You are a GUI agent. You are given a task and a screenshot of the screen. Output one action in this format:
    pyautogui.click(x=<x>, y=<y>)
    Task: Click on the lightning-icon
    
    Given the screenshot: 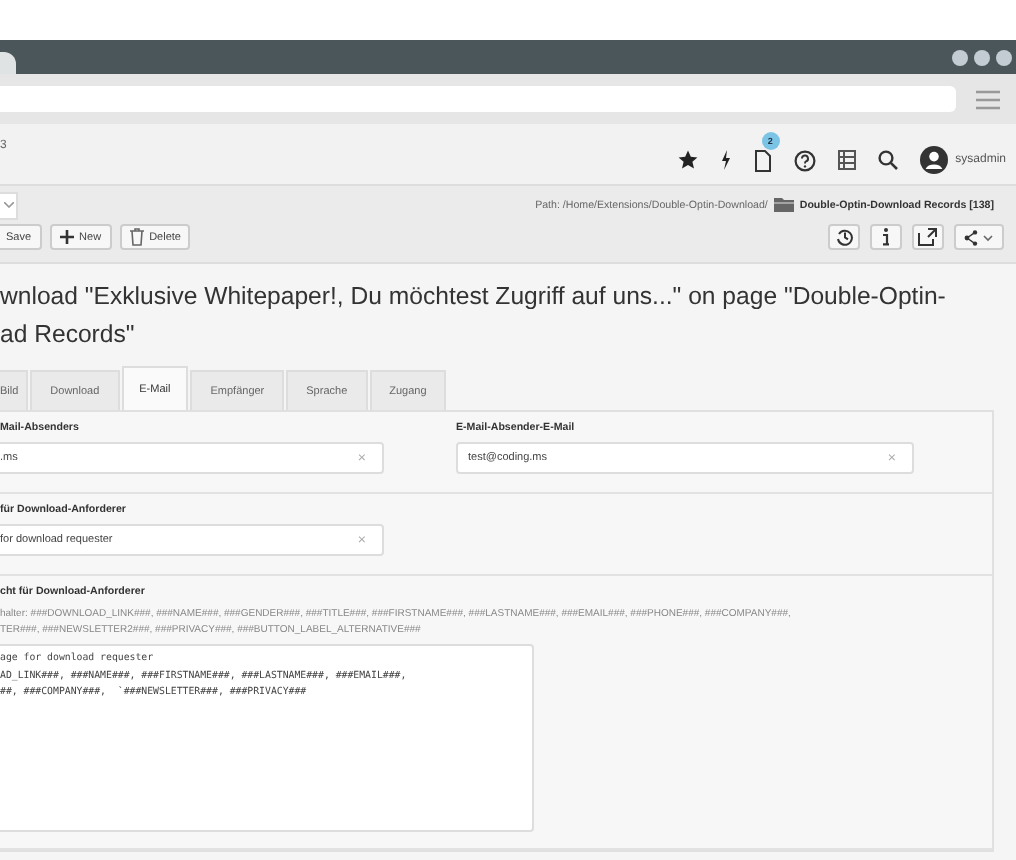 What is the action you would take?
    pyautogui.click(x=725, y=160)
    